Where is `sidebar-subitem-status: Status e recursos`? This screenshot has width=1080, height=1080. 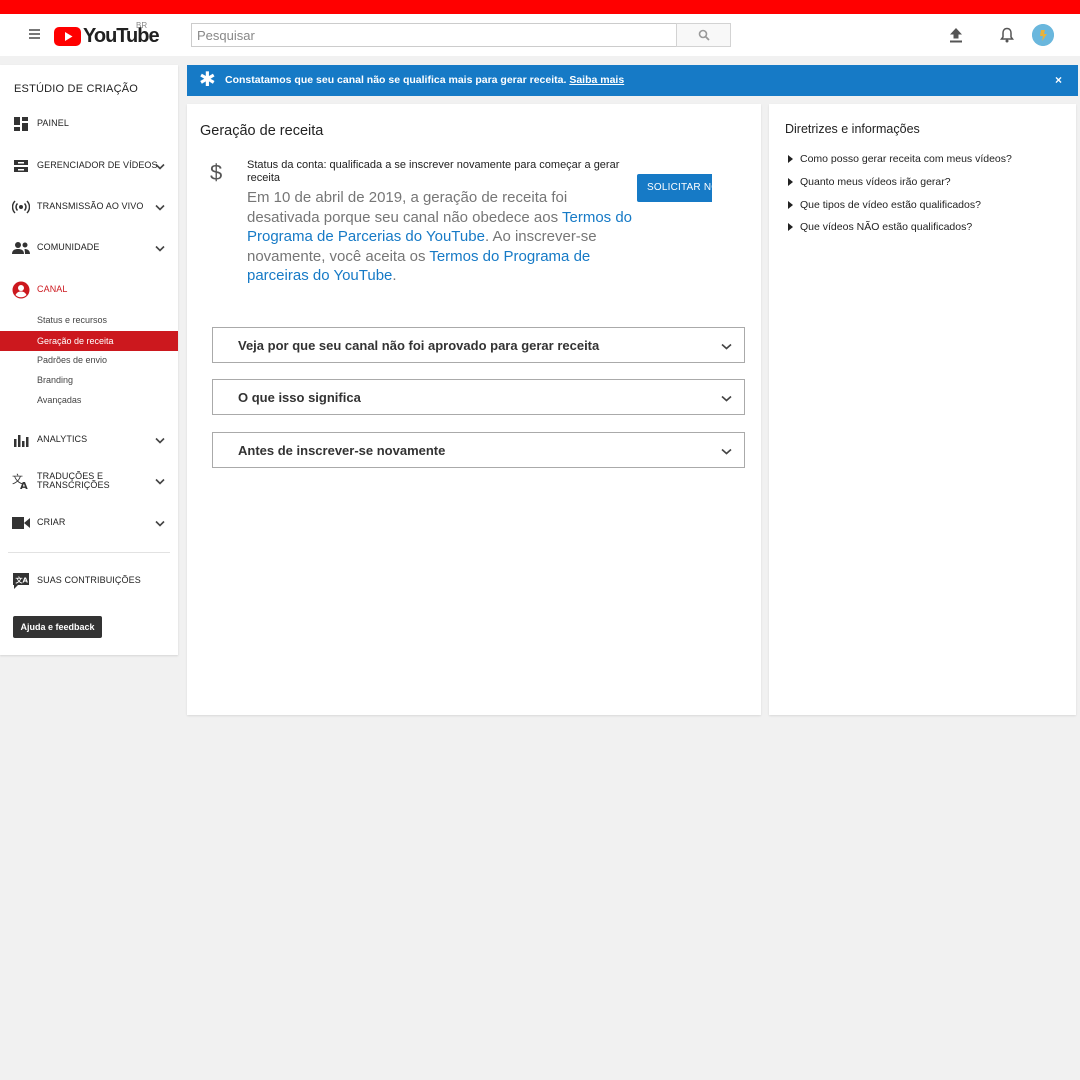 sidebar-subitem-status: Status e recursos is located at coordinates (89, 320).